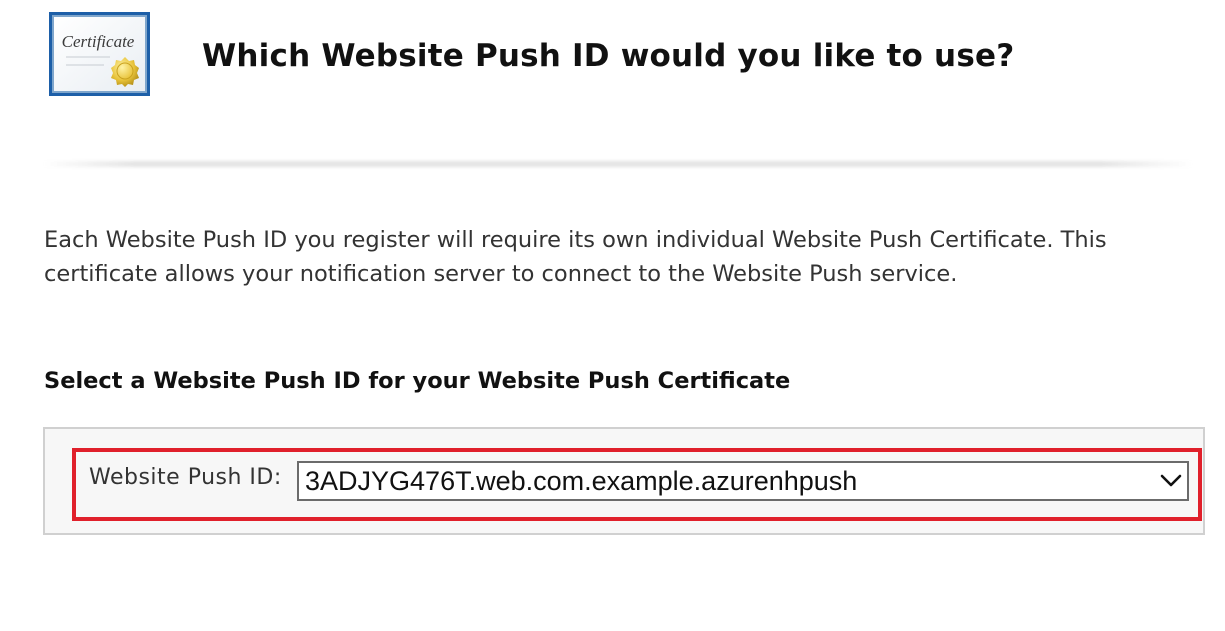 Image resolution: width=1225 pixels, height=631 pixels. I want to click on selected-value: 3ADJYG476T.web.com.example.azurenhpush, so click(581, 481).